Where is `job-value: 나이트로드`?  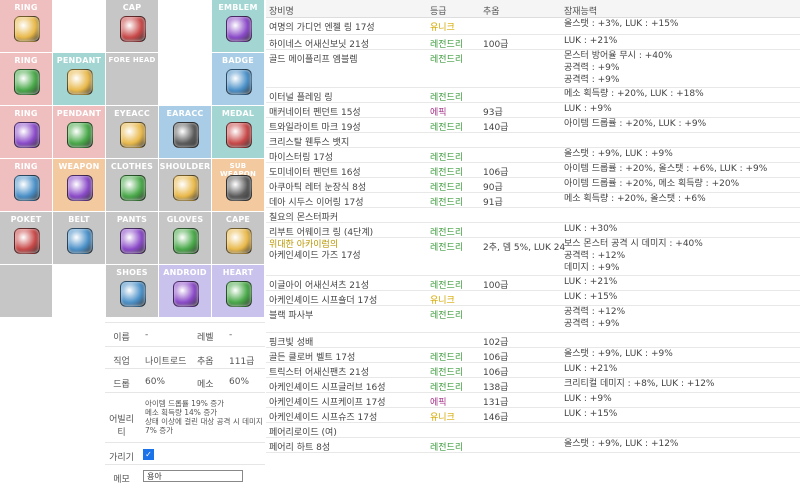
job-value: 나이트로드 is located at coordinates (166, 362).